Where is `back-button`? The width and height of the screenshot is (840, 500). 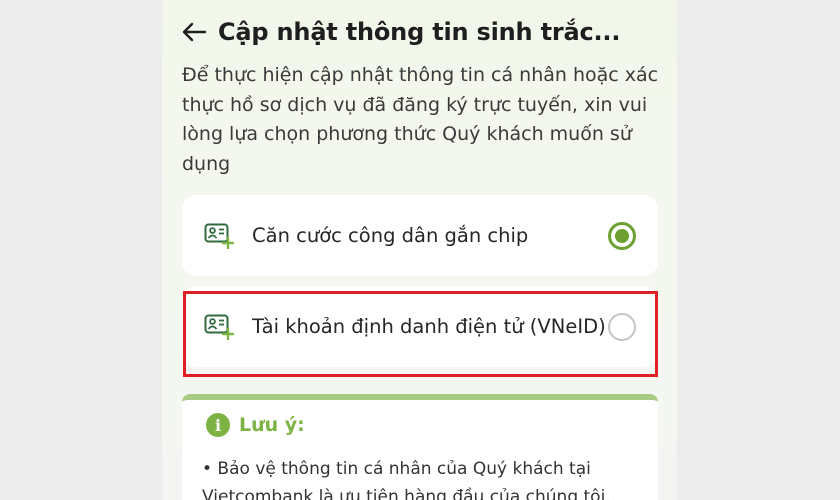
back-button is located at coordinates (194, 32).